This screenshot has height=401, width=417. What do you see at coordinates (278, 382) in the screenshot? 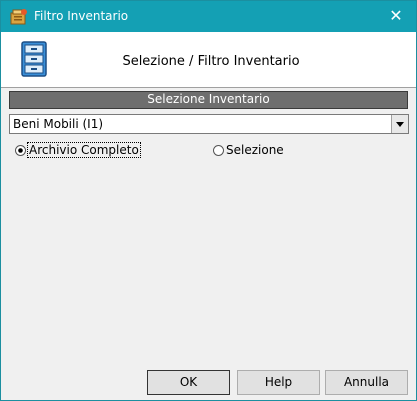
I see `help-button: Help` at bounding box center [278, 382].